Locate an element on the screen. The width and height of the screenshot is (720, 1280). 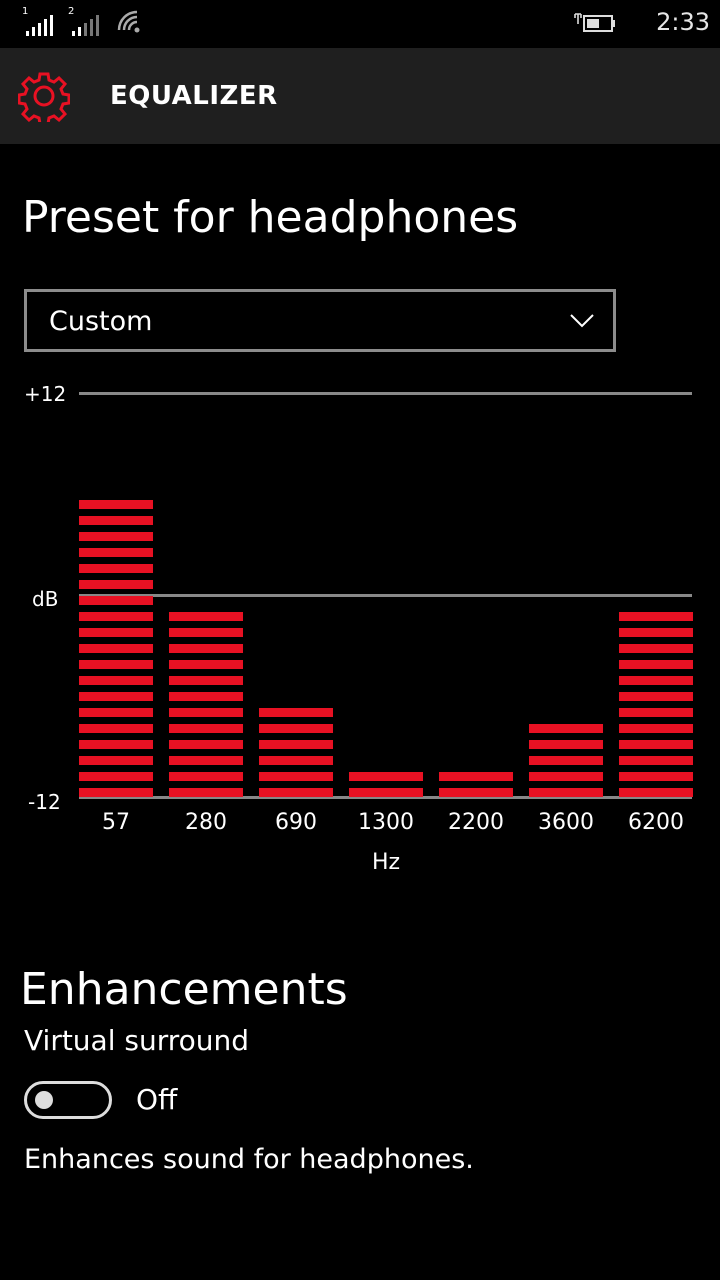
freq-label-280: 280 is located at coordinates (206, 822).